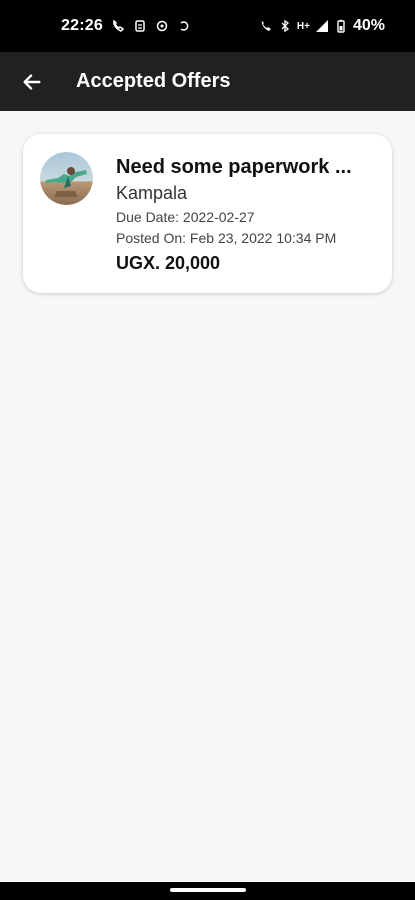 This screenshot has width=415, height=900. I want to click on sim-status-icon, so click(140, 26).